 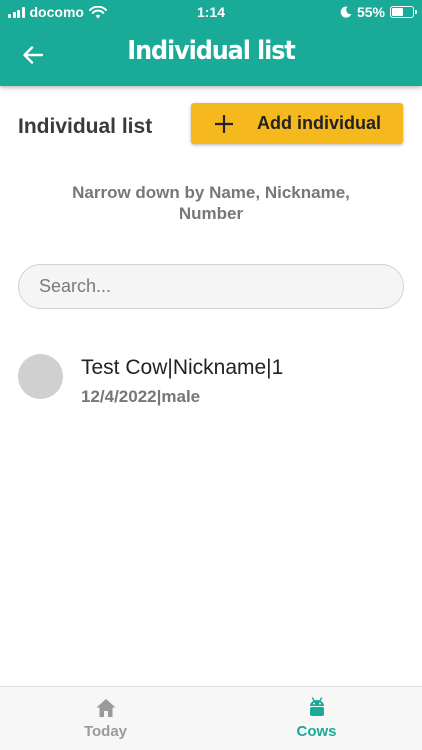 I want to click on search-box, so click(x=211, y=286).